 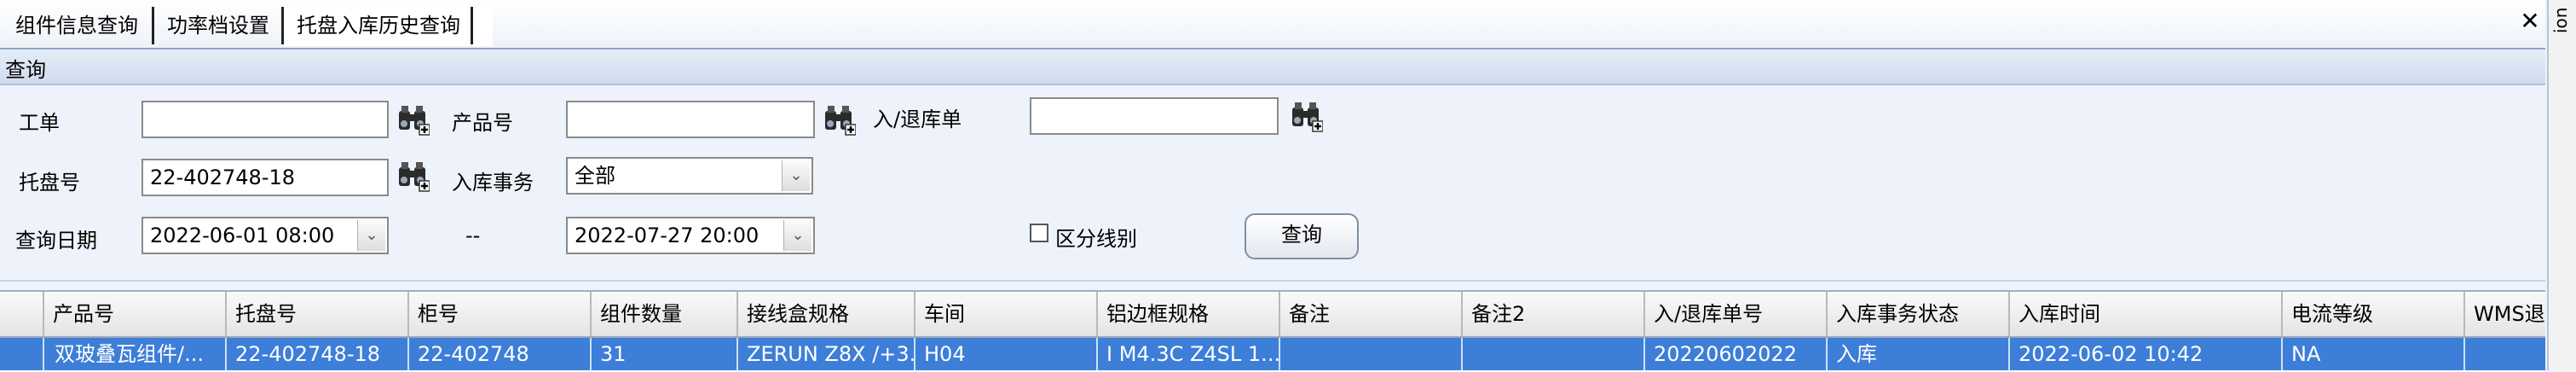 I want to click on query-date-label: 查询日期, so click(x=56, y=241).